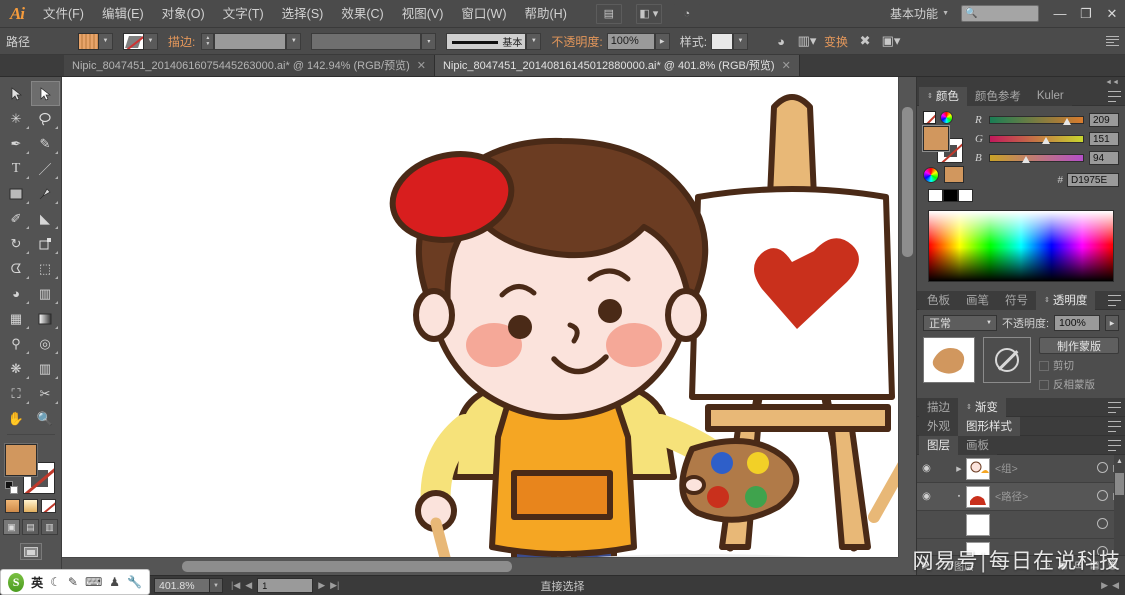 Image resolution: width=1125 pixels, height=595 pixels. What do you see at coordinates (807, 41) in the screenshot?
I see `align-icon: ▥▾` at bounding box center [807, 41].